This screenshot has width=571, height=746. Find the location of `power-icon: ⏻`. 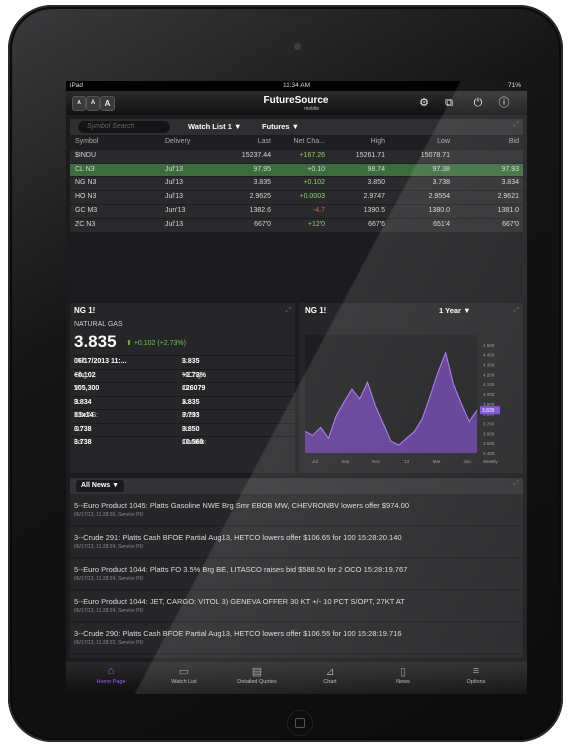

power-icon: ⏻ is located at coordinates (478, 103).